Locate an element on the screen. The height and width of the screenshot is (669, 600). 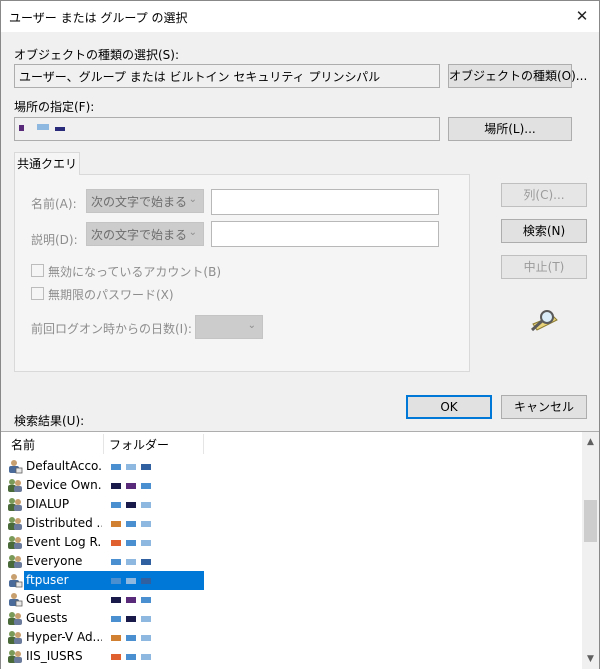
list-item-name: IIS_IUSRS is located at coordinates (54, 656).